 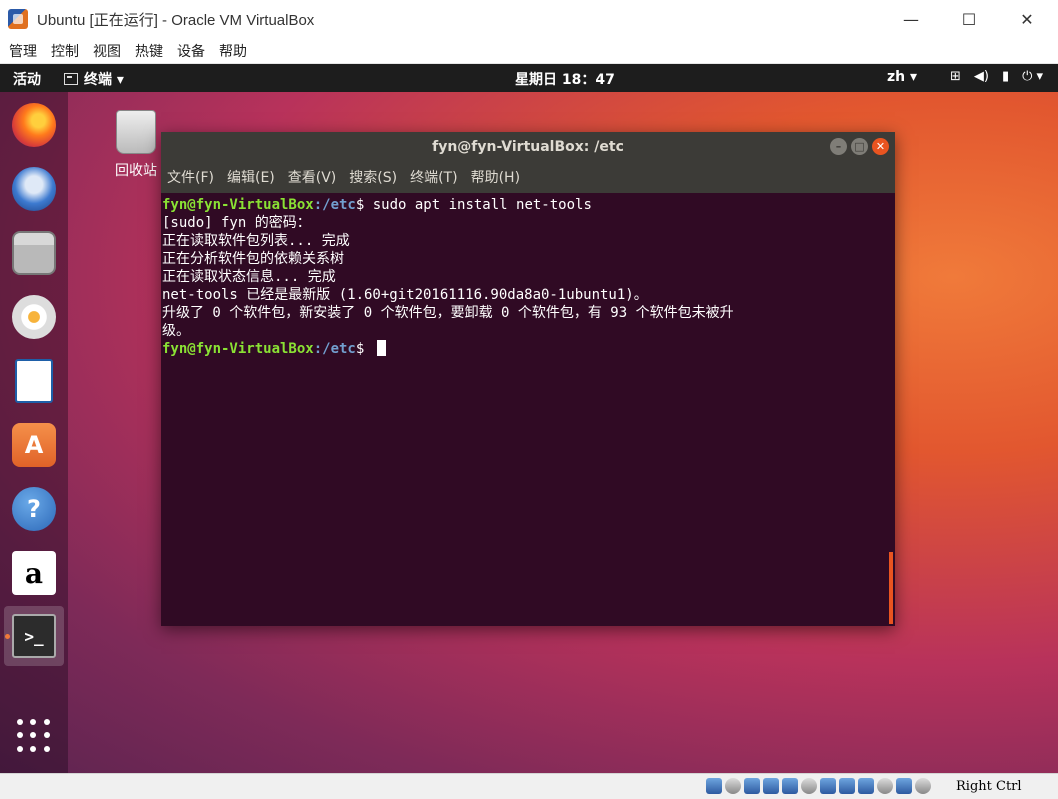 I want to click on terminal-menu-file: 文件(F), so click(x=190, y=177).